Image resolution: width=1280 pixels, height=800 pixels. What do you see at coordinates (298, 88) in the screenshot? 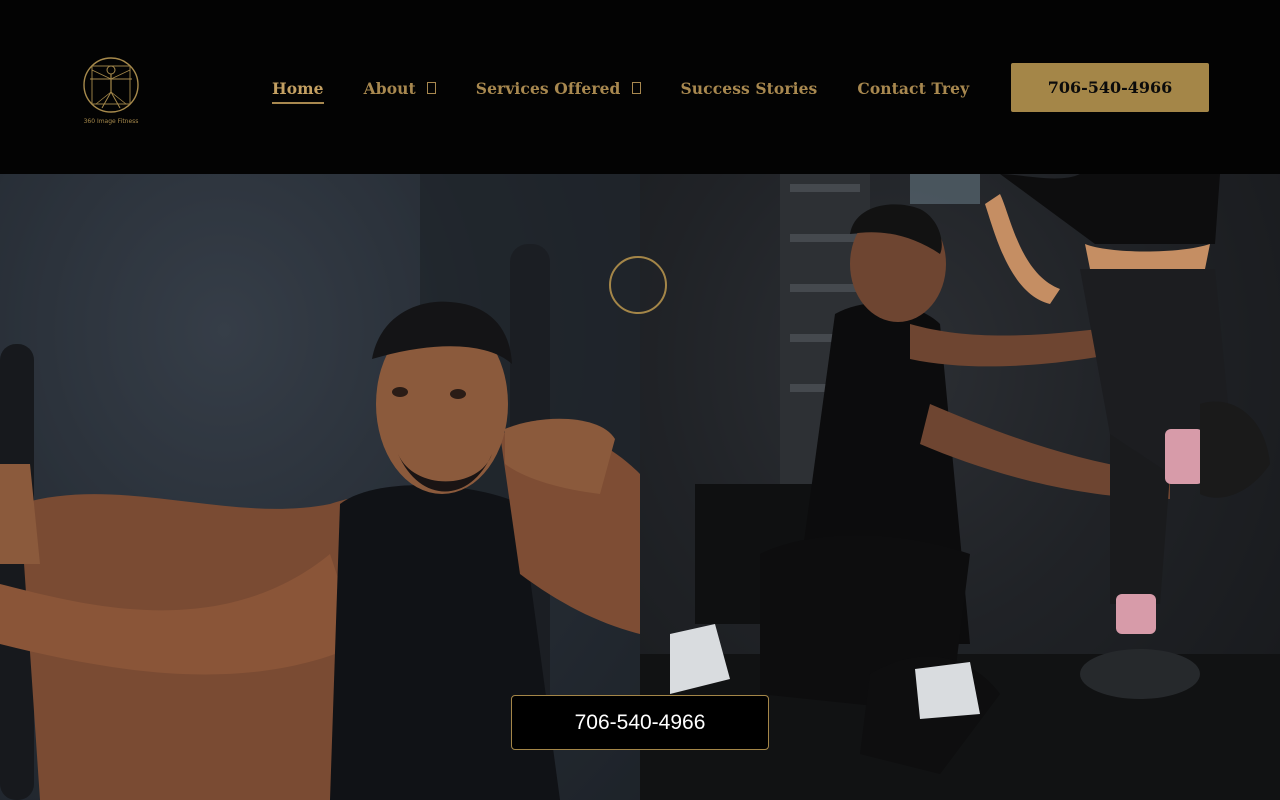
I see `nav-home-label: Home` at bounding box center [298, 88].